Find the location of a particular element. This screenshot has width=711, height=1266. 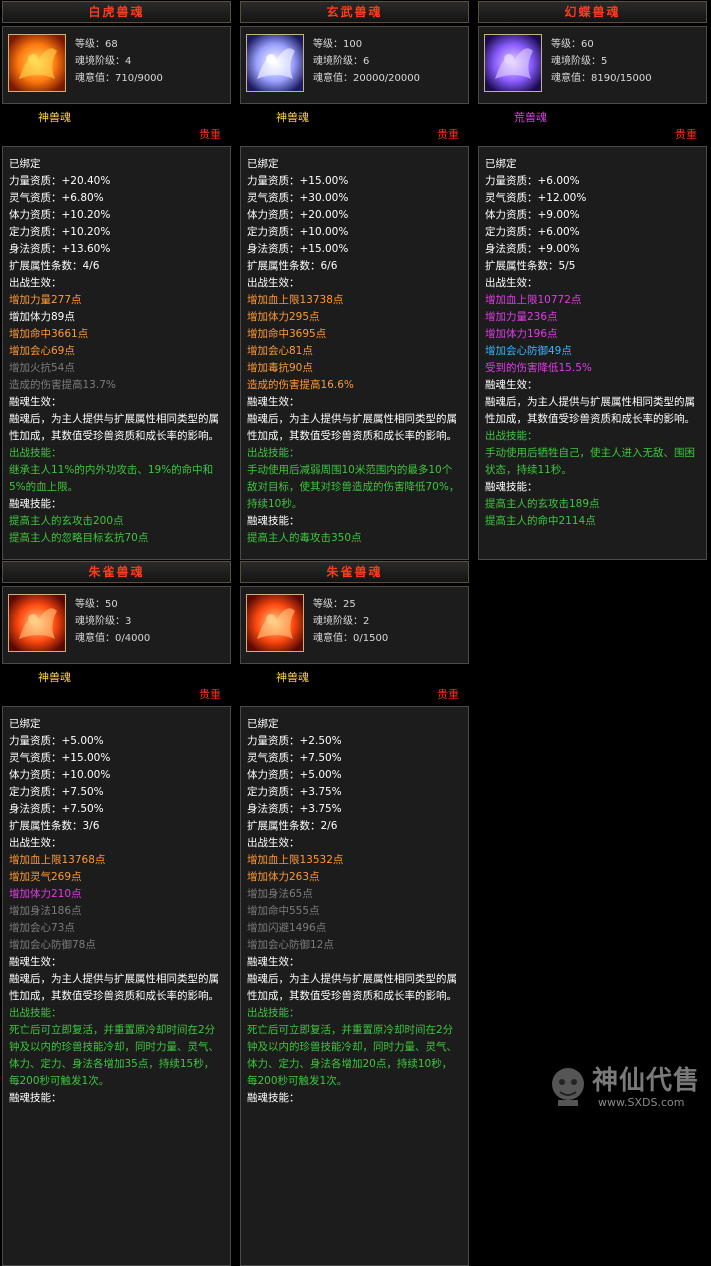

will-stat: 魂意值：710/9000 is located at coordinates (119, 78).